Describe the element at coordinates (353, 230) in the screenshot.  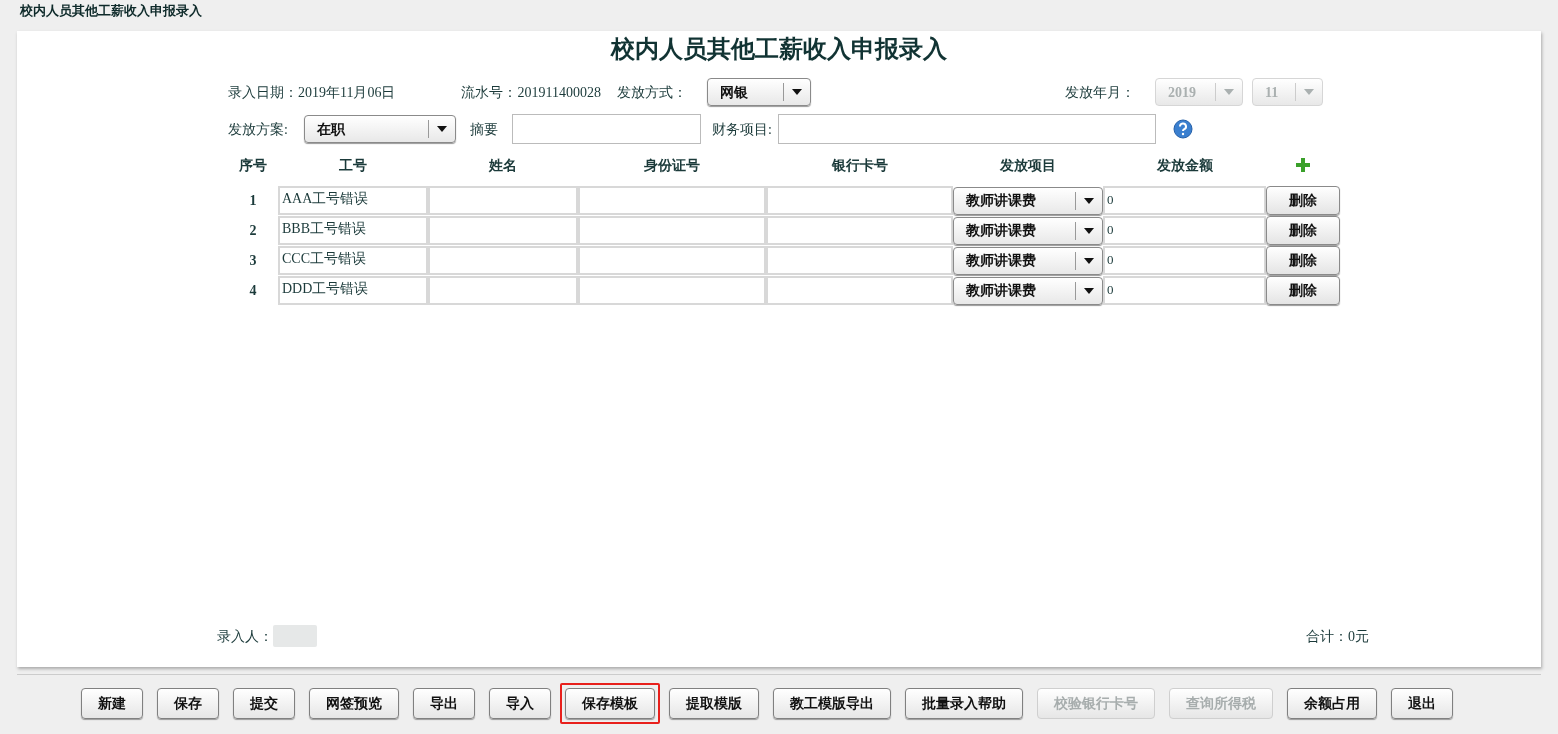
I see `staff-id-field: BBB工号错误` at that location.